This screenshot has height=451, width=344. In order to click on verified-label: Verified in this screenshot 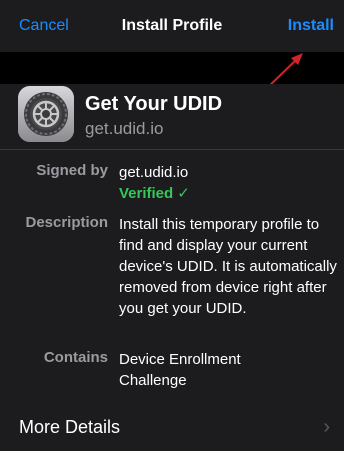, I will do `click(146, 193)`.